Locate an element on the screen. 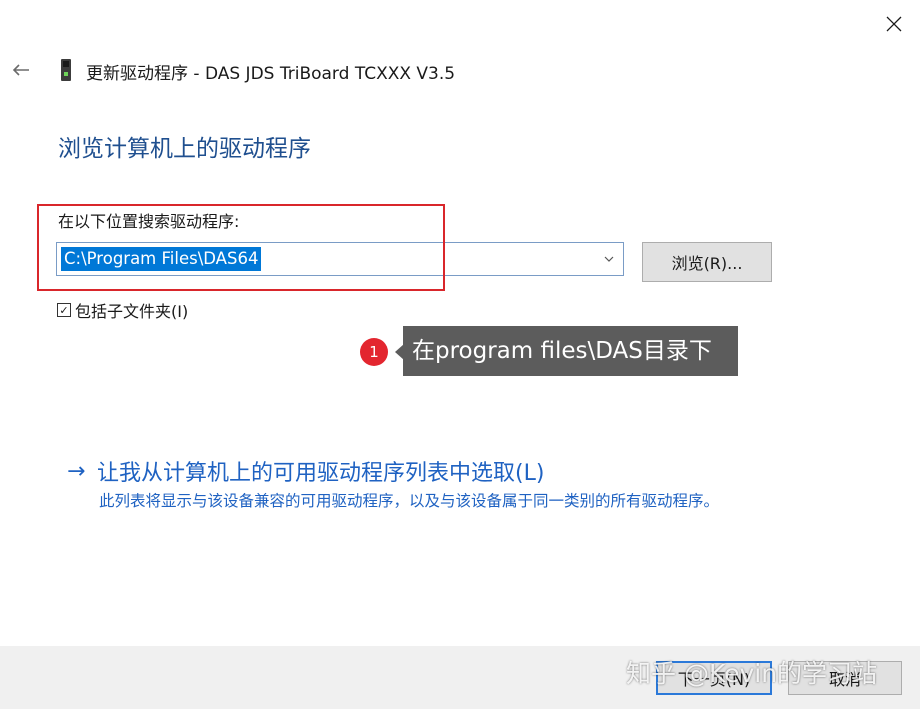  pick-from-list-link: → 让我从计算机上的可用驱动程序列表中选取(L) is located at coordinates (305, 471).